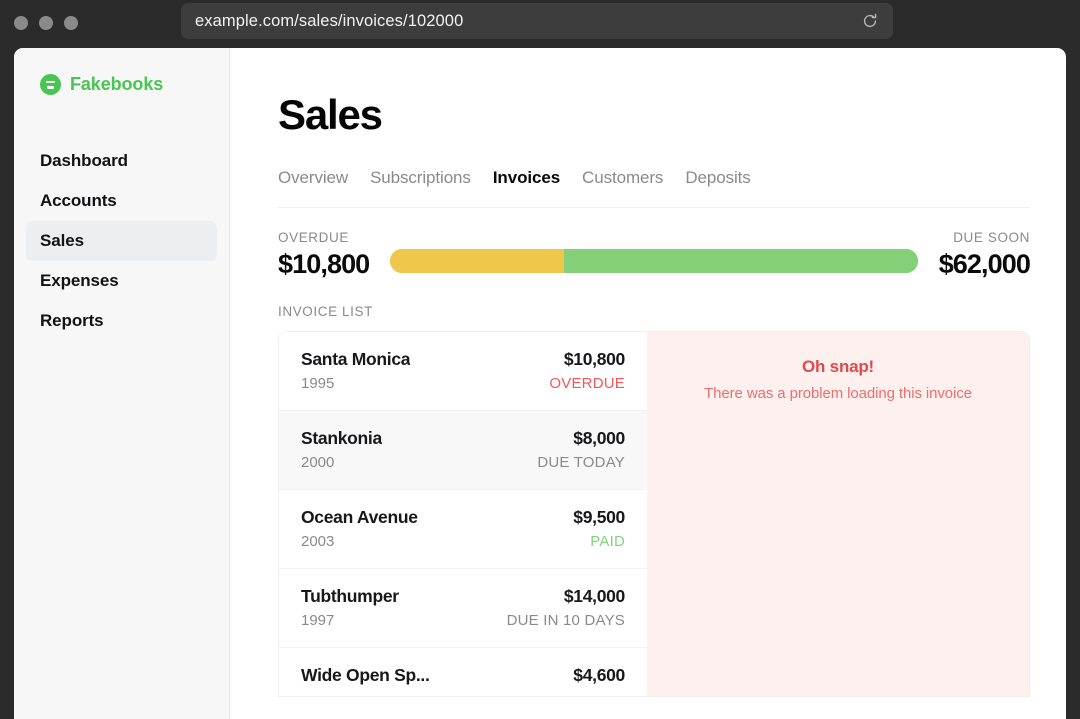  What do you see at coordinates (599, 438) in the screenshot?
I see `invoice-amount: $8,000` at bounding box center [599, 438].